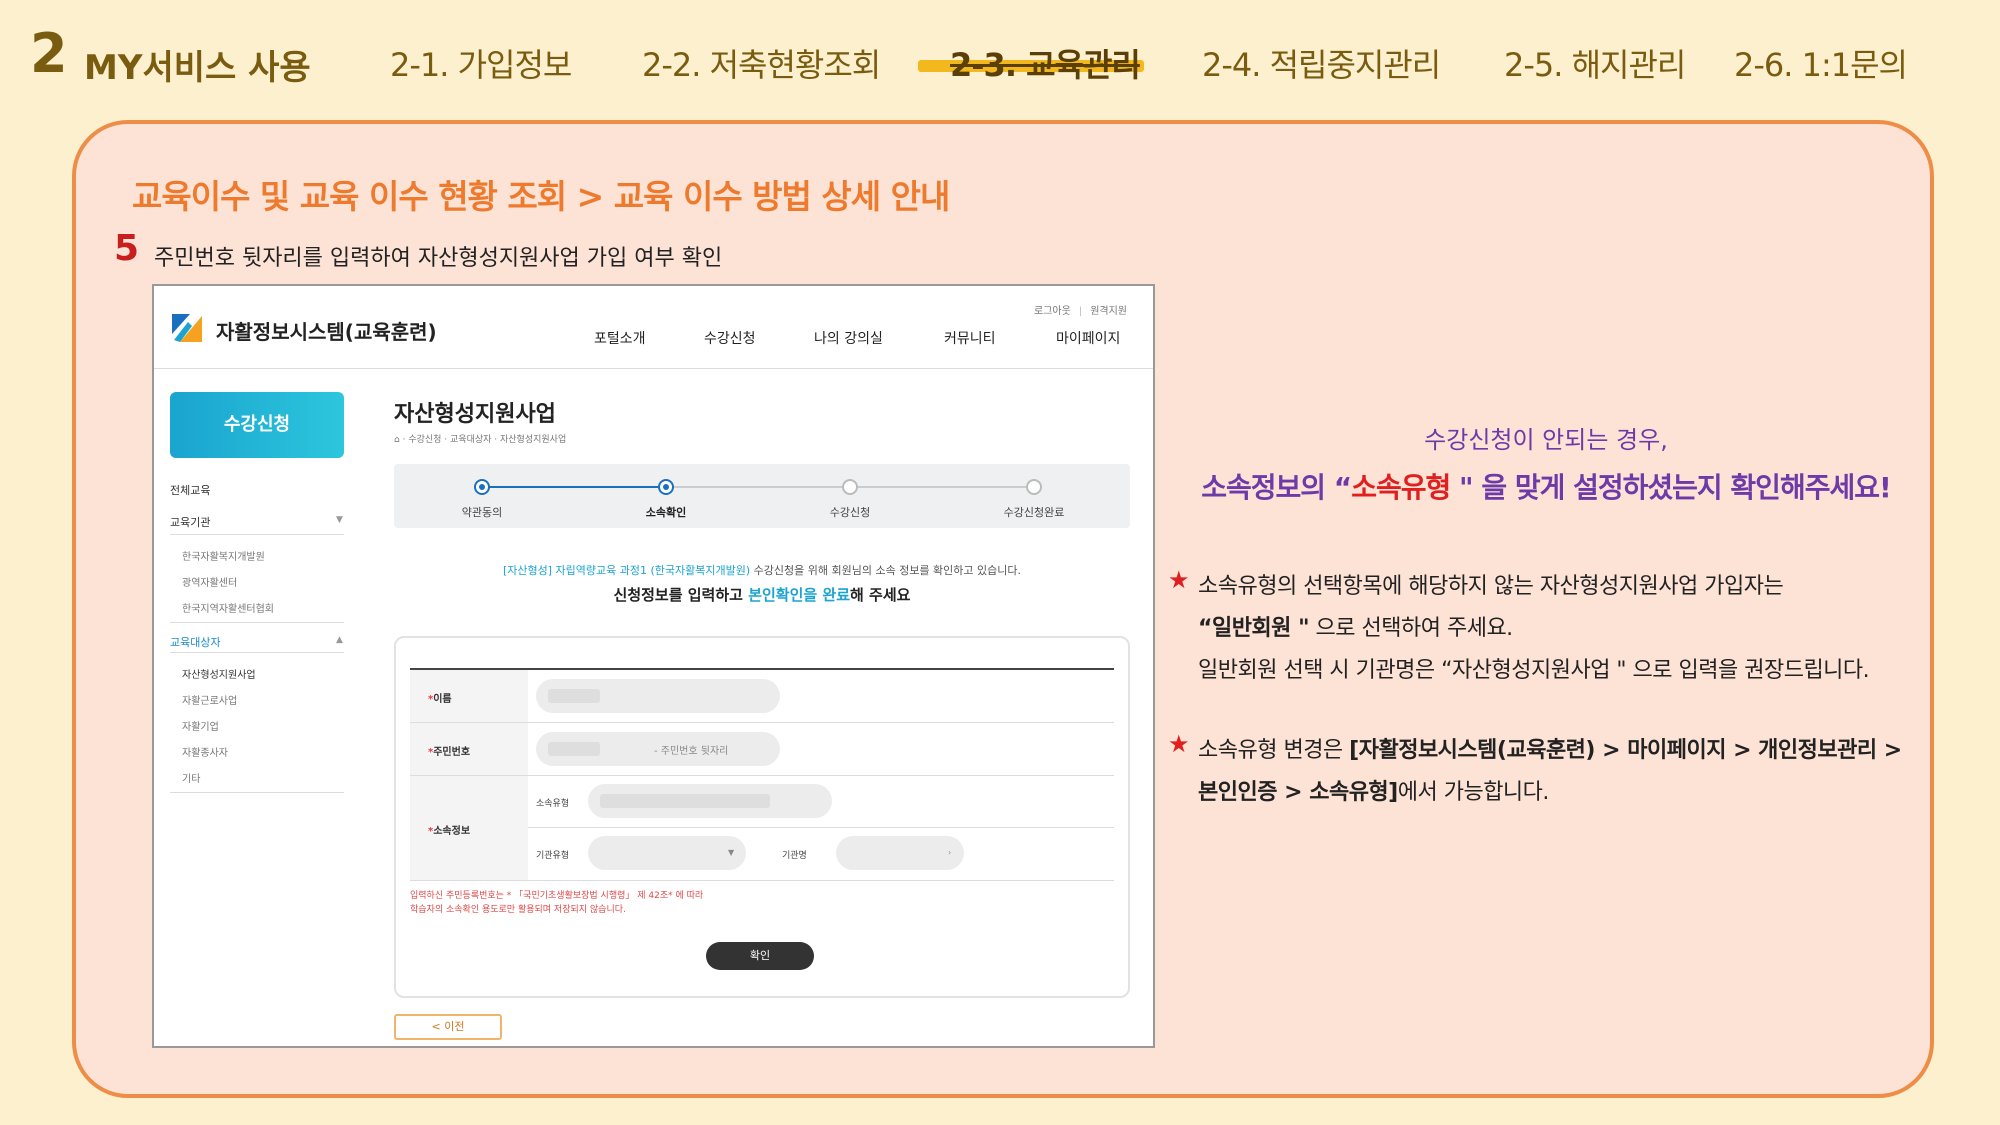  Describe the element at coordinates (1321, 63) in the screenshot. I see `tab-deposit-suspension: 2-4. 적립중지관리` at that location.